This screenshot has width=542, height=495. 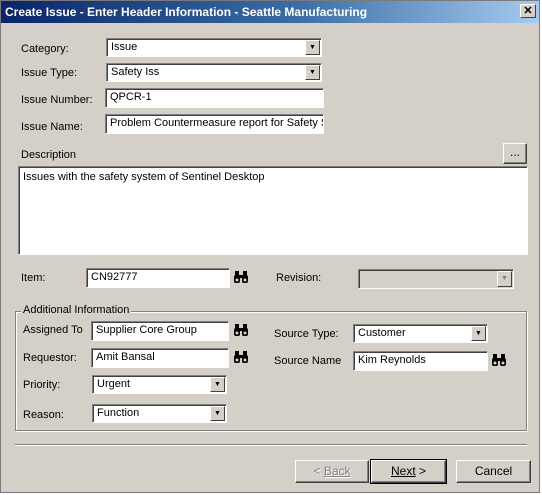 I want to click on back-button: < Back, so click(x=332, y=471).